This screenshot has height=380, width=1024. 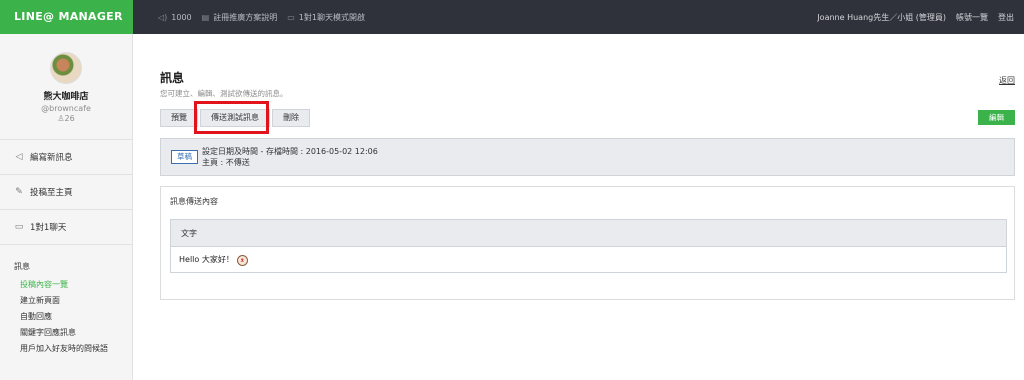 I want to click on profile: 熊大咖啡店 @browncafe ♙26, so click(x=66, y=87).